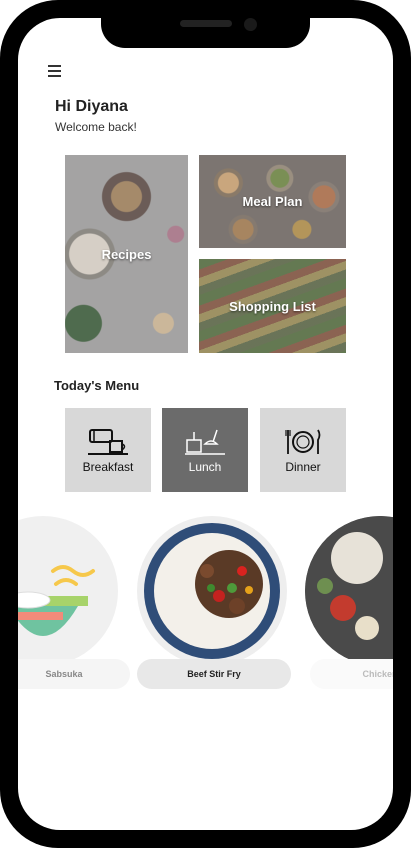  I want to click on breakfast-icon, so click(108, 442).